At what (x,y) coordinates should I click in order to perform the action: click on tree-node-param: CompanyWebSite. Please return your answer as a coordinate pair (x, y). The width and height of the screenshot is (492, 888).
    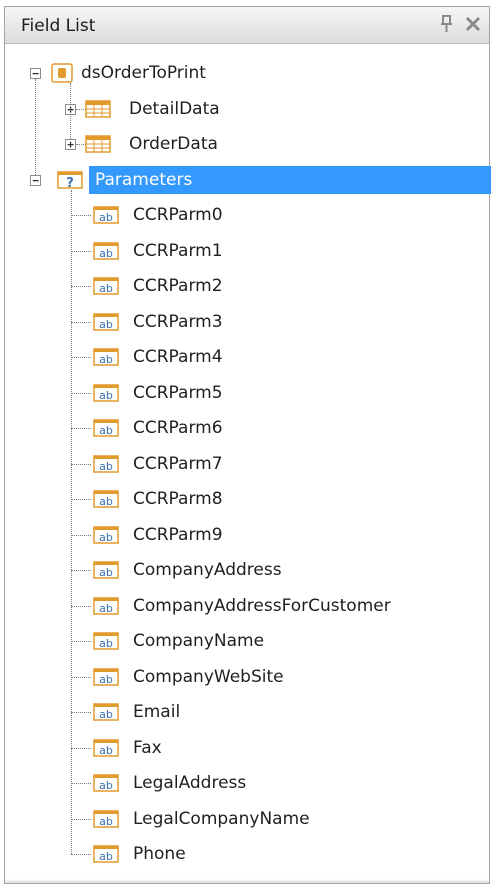
    Looking at the image, I should click on (208, 677).